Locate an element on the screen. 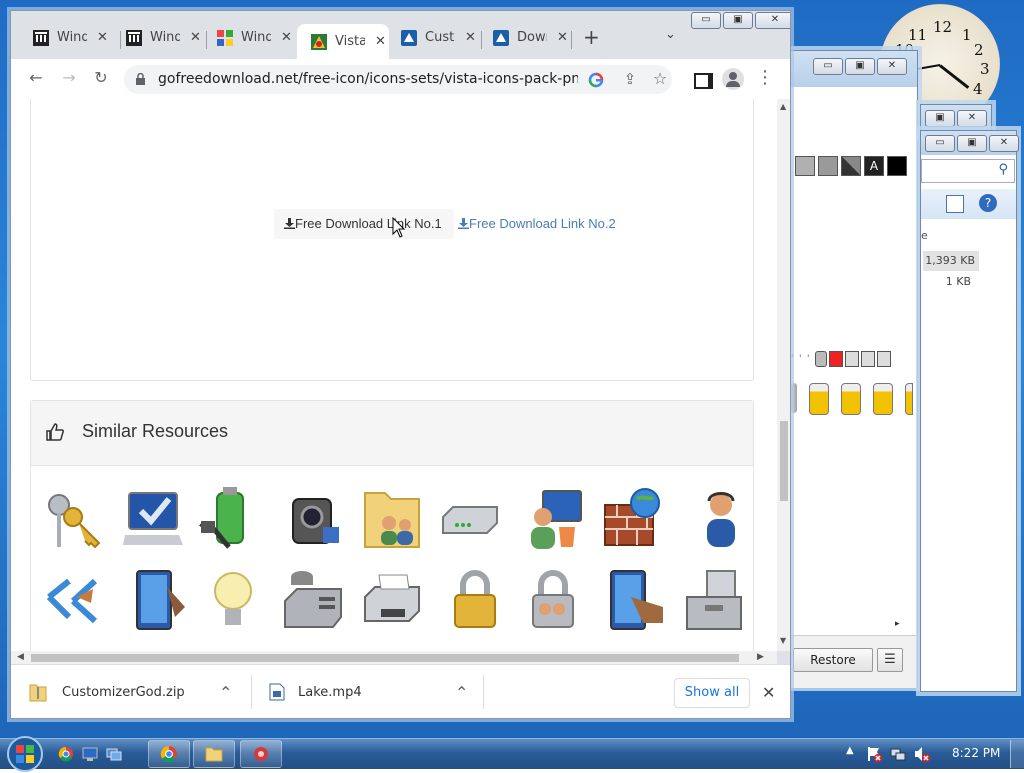  system-clock: 8:22 PM is located at coordinates (976, 753).